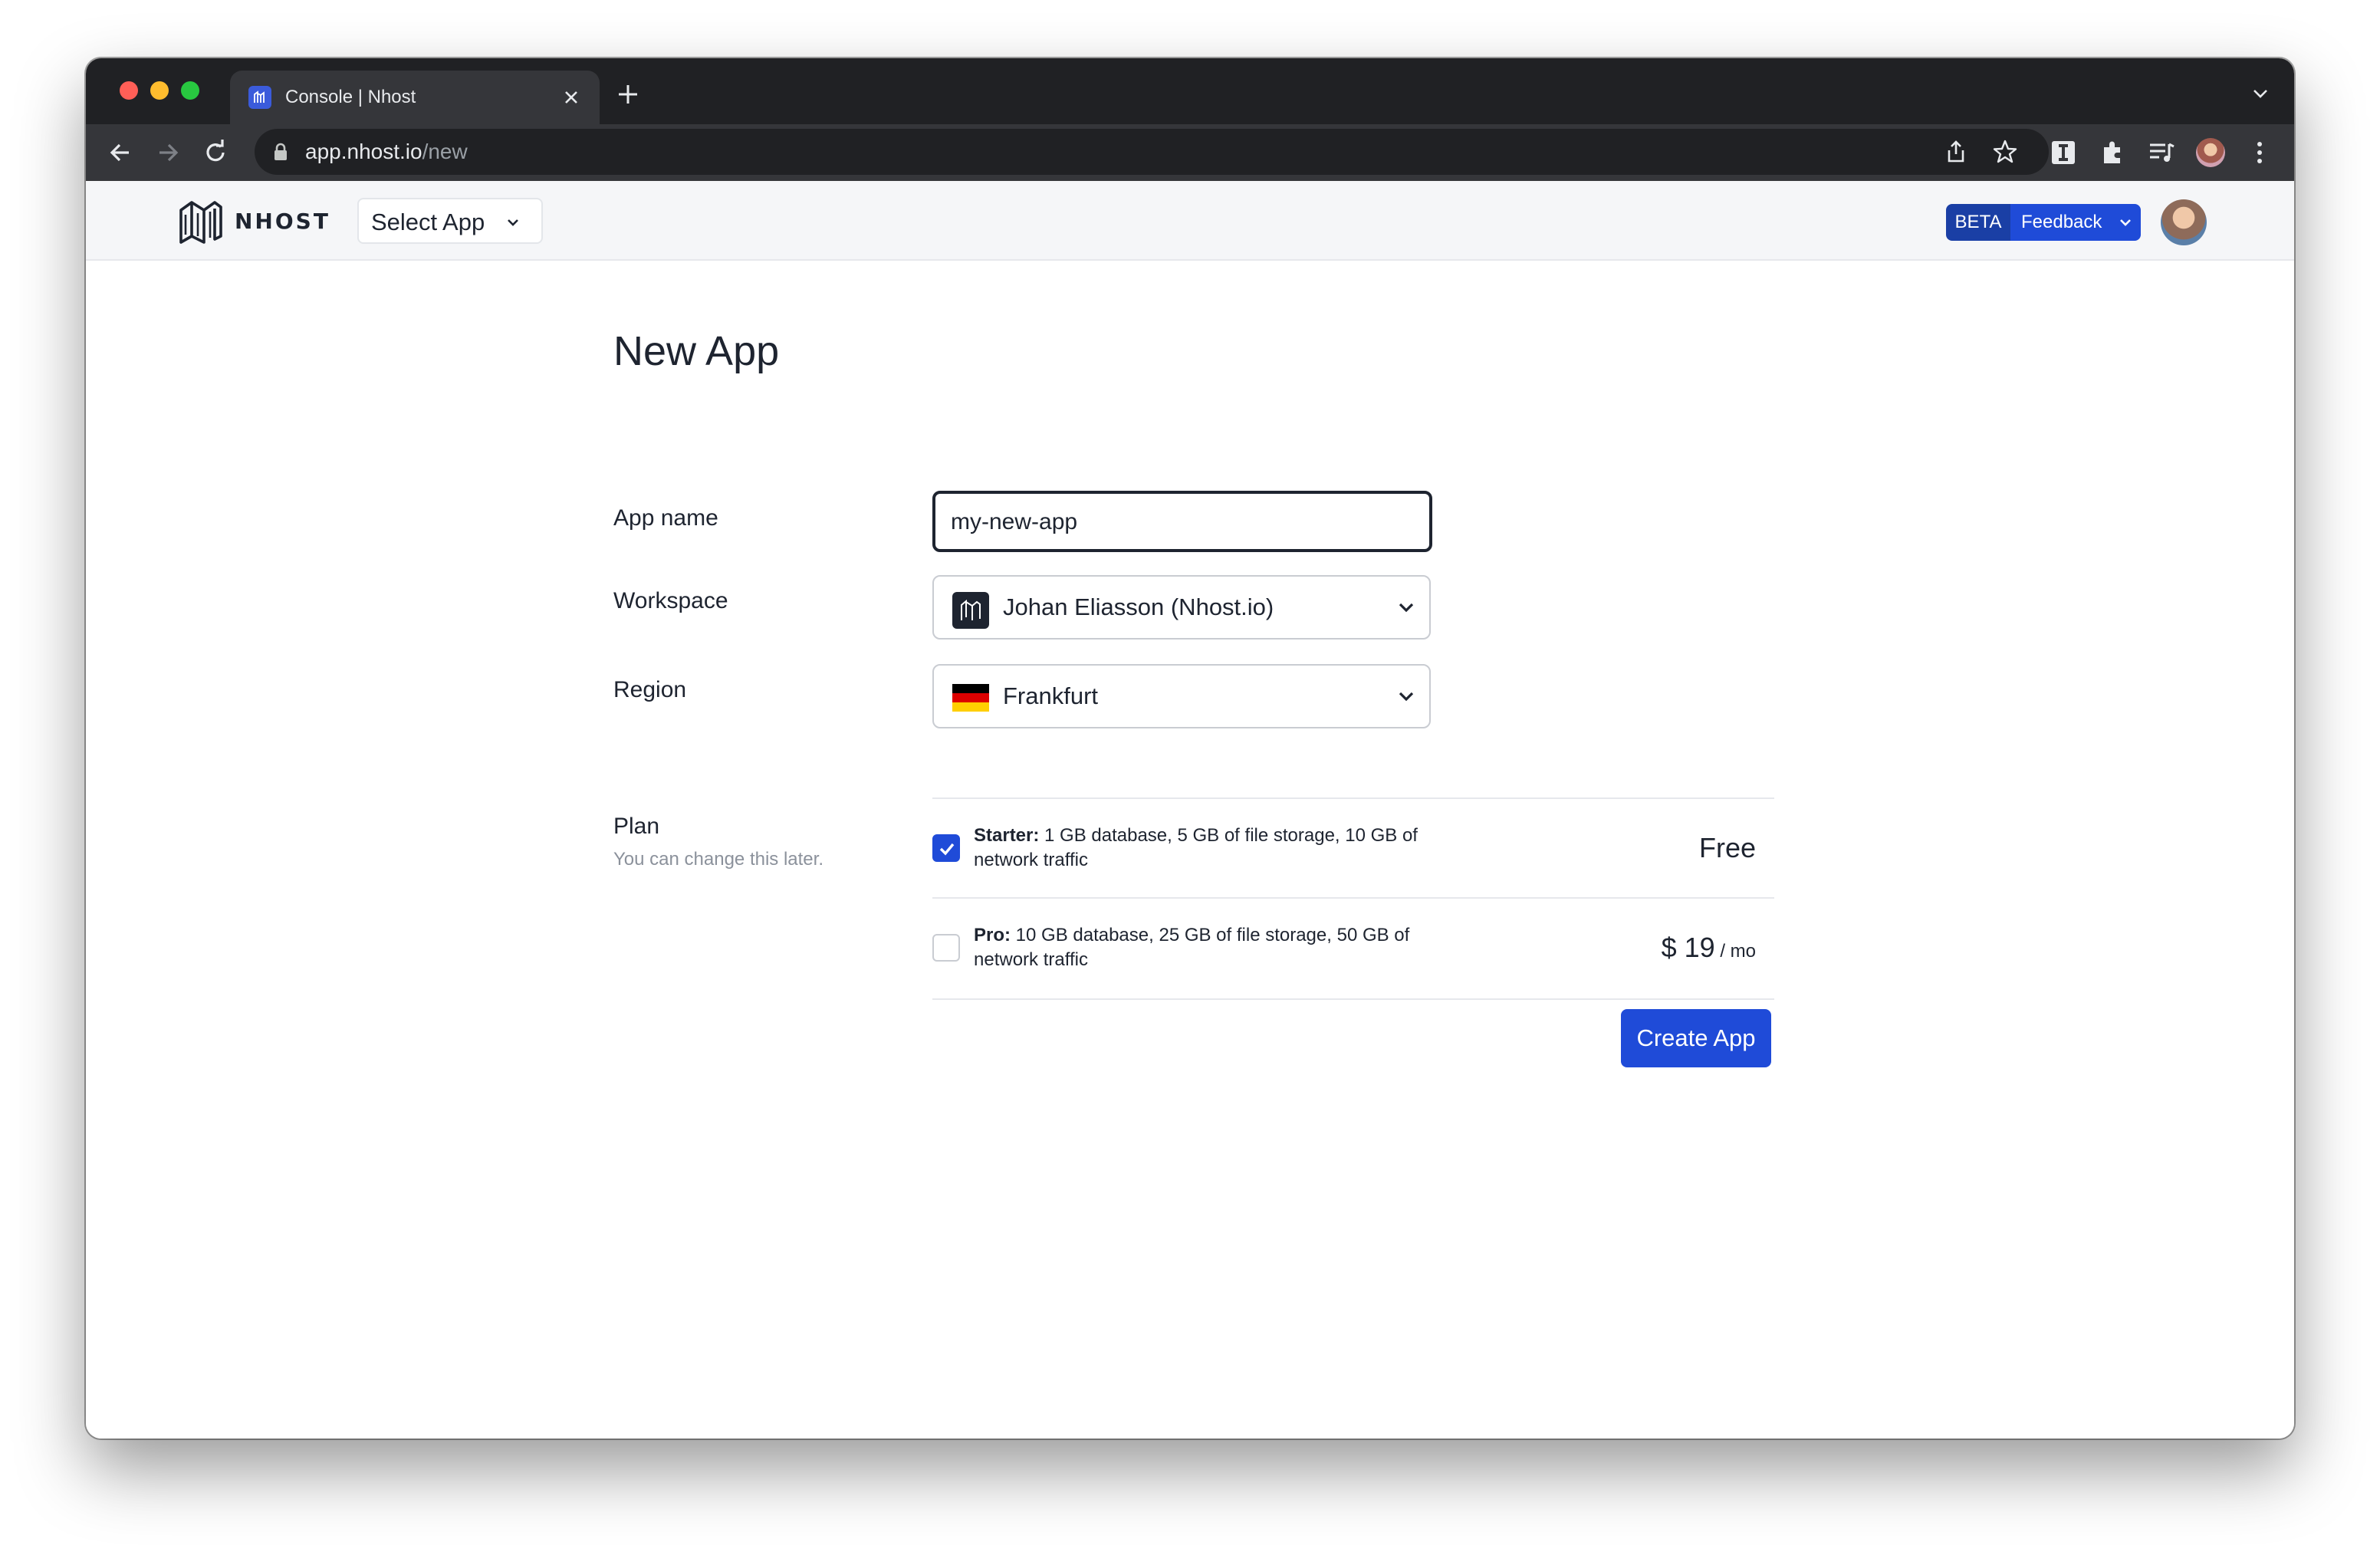  Describe the element at coordinates (696, 351) in the screenshot. I see `page-title: New App` at that location.